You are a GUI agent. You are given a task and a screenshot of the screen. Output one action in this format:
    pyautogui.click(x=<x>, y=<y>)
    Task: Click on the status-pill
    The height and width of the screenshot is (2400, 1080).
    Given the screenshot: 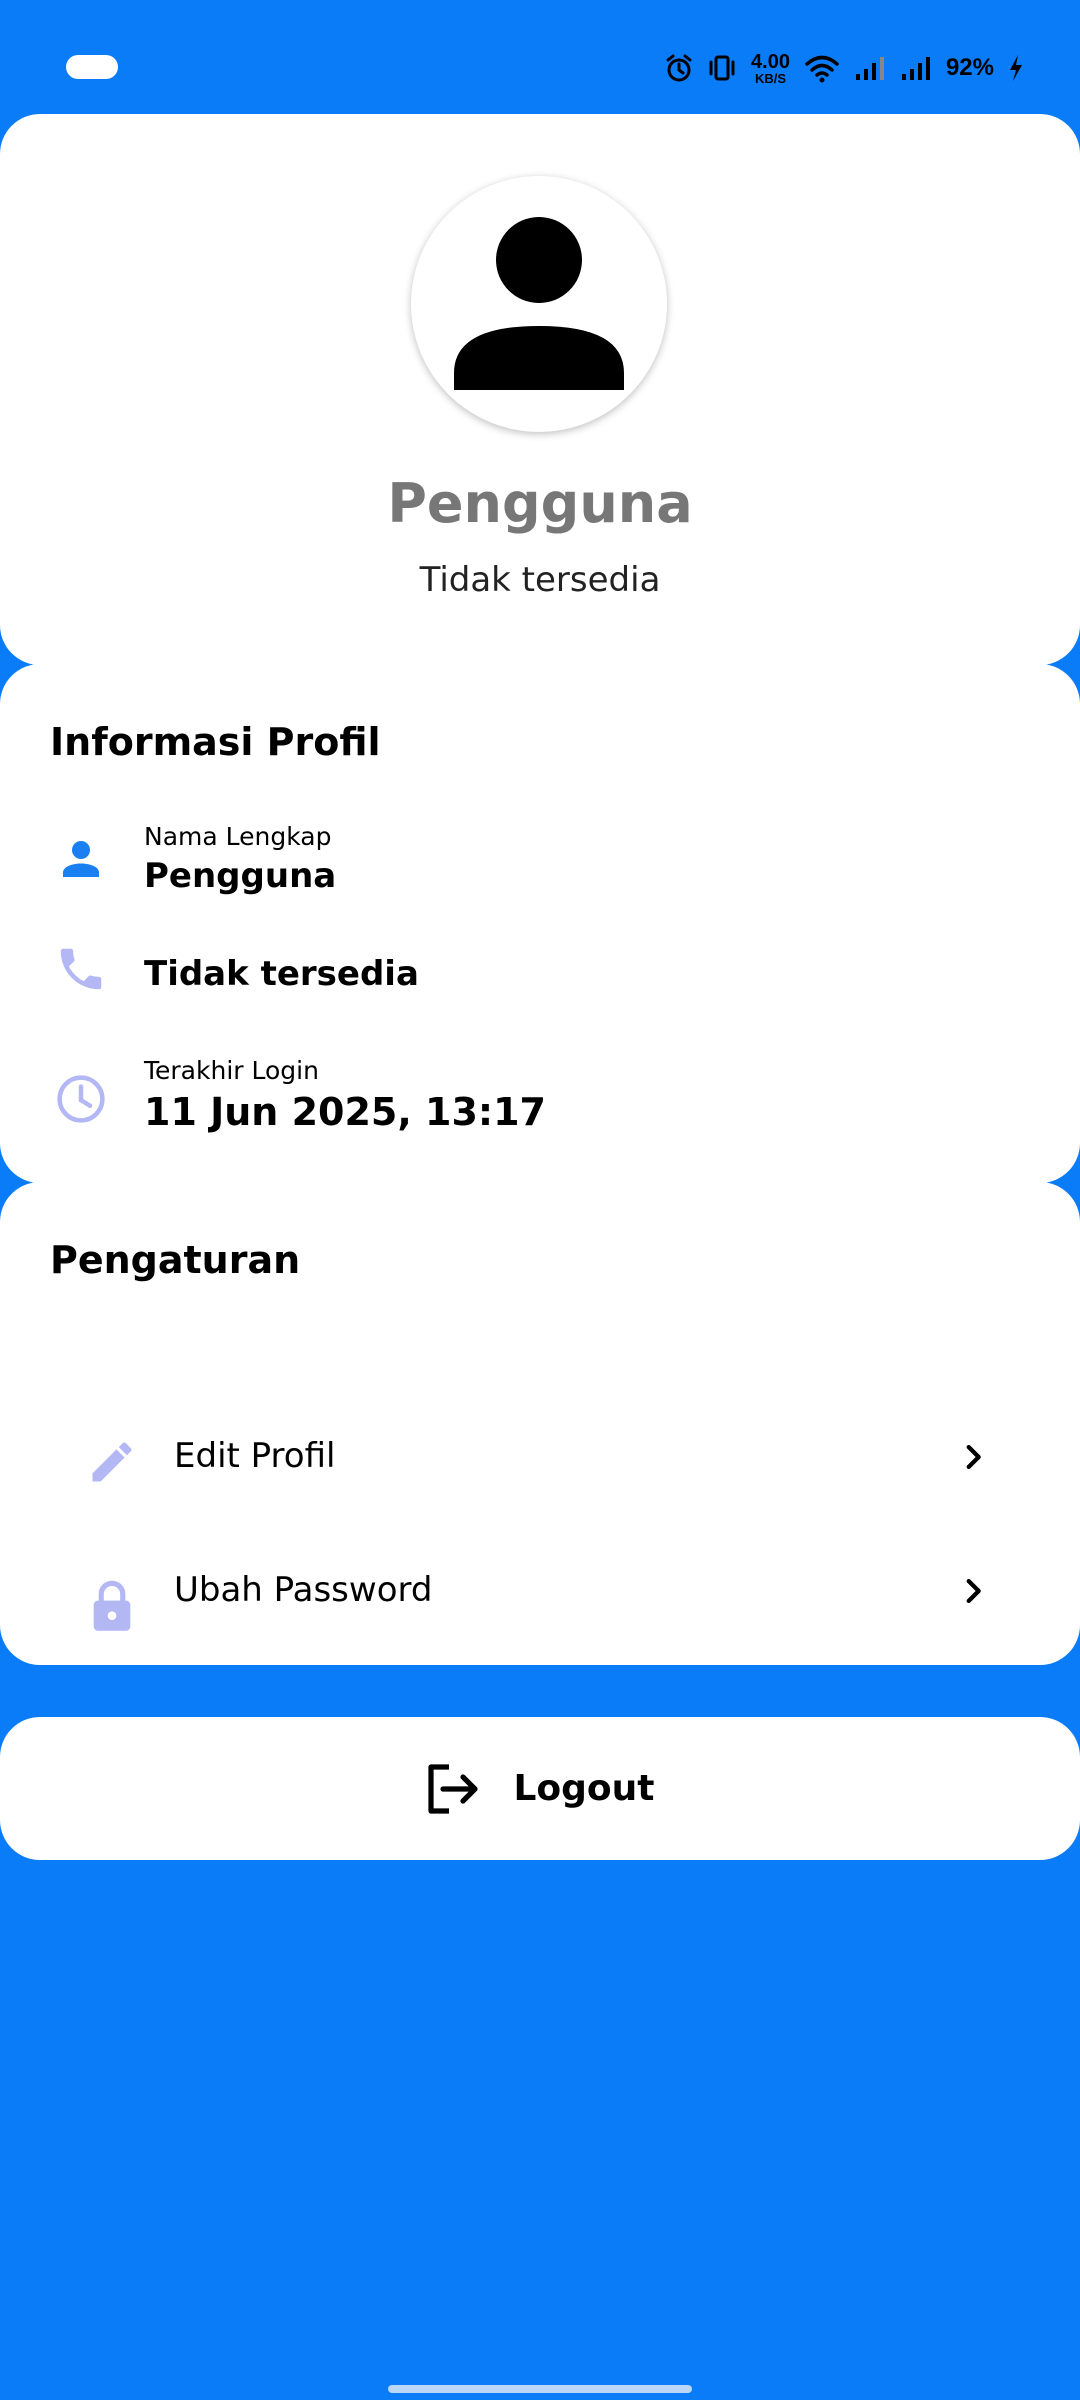 What is the action you would take?
    pyautogui.click(x=92, y=67)
    